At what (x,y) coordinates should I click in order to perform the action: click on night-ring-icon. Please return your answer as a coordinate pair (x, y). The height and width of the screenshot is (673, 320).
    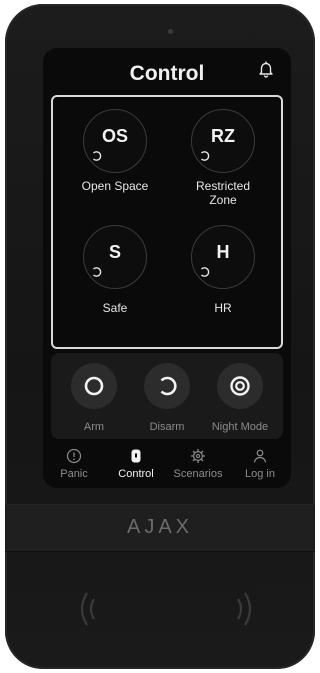
    Looking at the image, I should click on (240, 386).